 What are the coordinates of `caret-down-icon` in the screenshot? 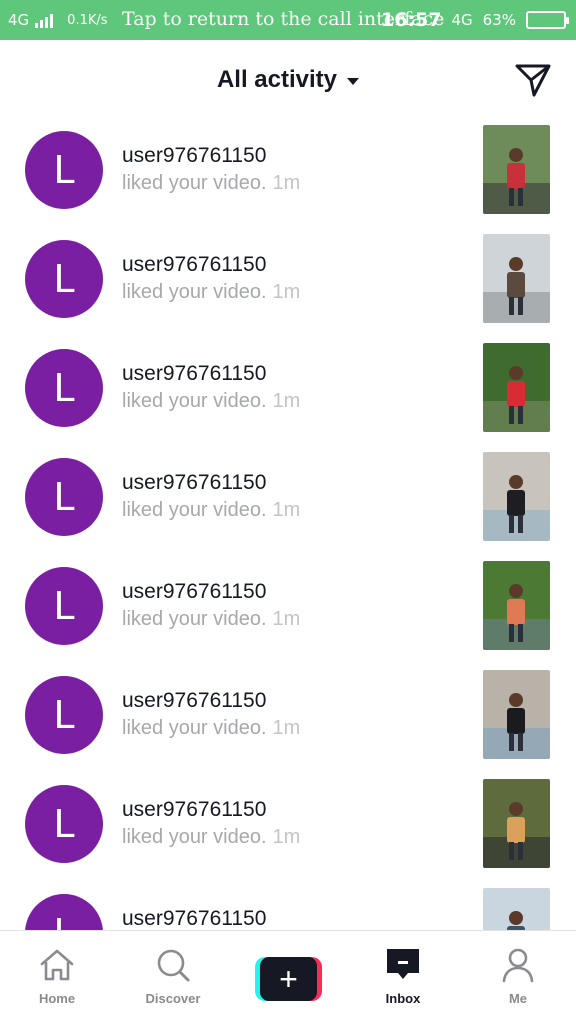 It's located at (353, 81).